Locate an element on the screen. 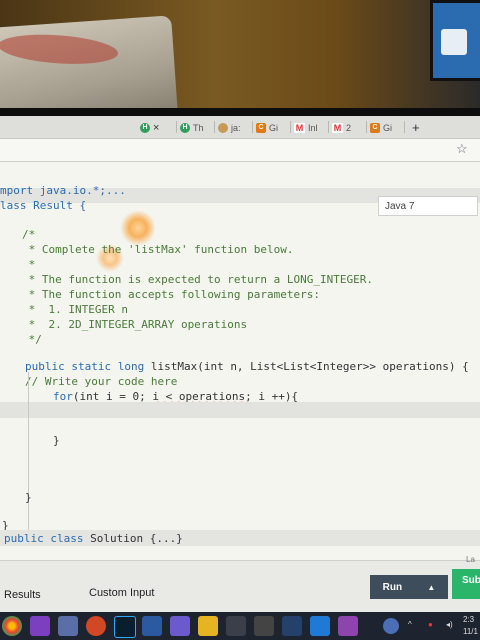  cube-app-icon is located at coordinates (68, 626).